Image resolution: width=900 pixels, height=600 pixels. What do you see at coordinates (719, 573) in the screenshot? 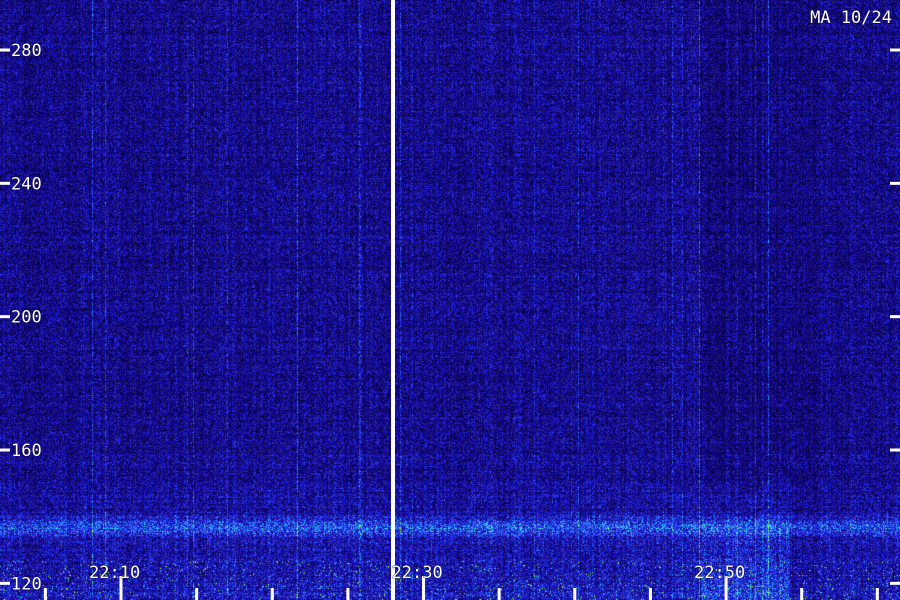
I see `x-time-label: 22:50` at bounding box center [719, 573].